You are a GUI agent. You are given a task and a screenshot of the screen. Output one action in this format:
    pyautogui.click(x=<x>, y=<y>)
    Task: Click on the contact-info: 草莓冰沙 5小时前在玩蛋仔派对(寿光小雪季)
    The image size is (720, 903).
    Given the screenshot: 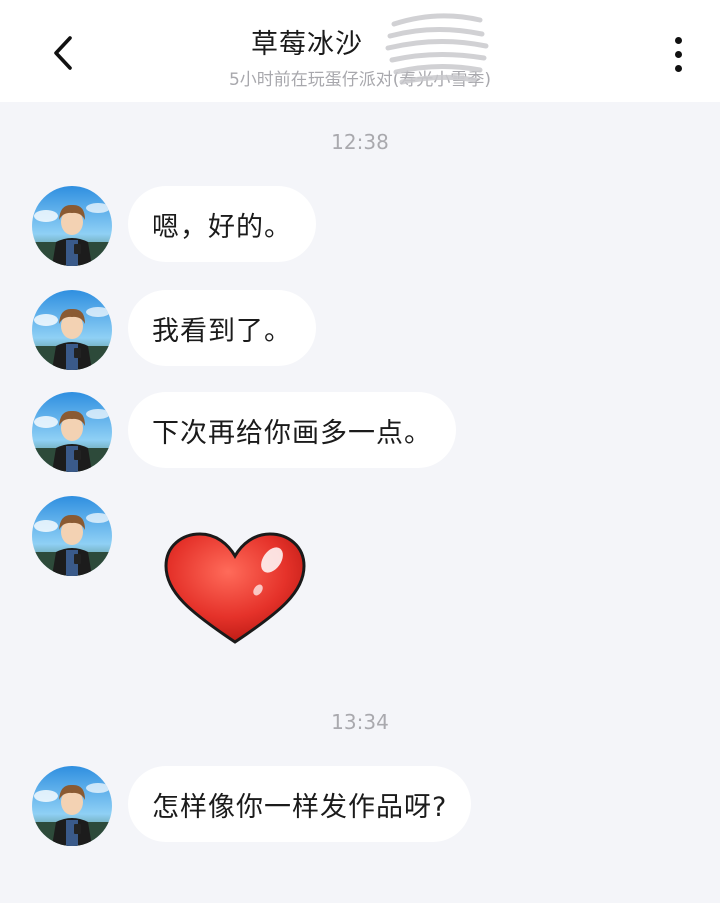 What is the action you would take?
    pyautogui.click(x=360, y=56)
    